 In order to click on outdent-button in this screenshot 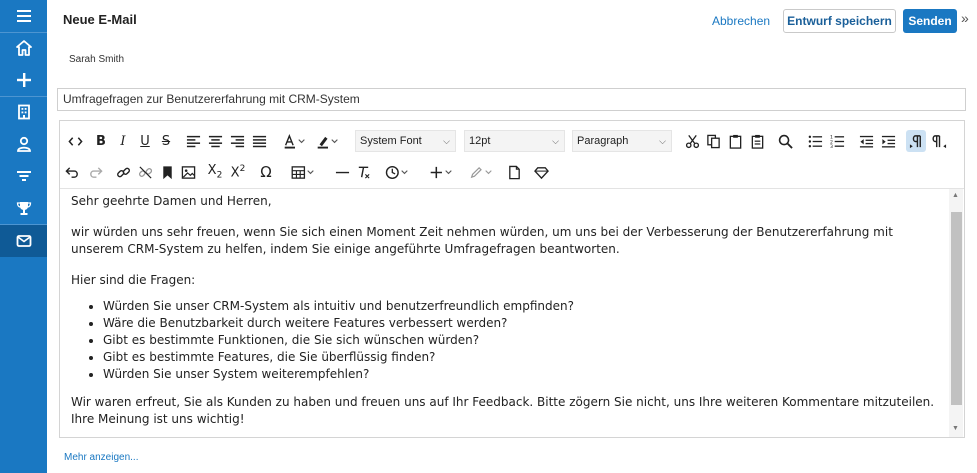, I will do `click(866, 141)`.